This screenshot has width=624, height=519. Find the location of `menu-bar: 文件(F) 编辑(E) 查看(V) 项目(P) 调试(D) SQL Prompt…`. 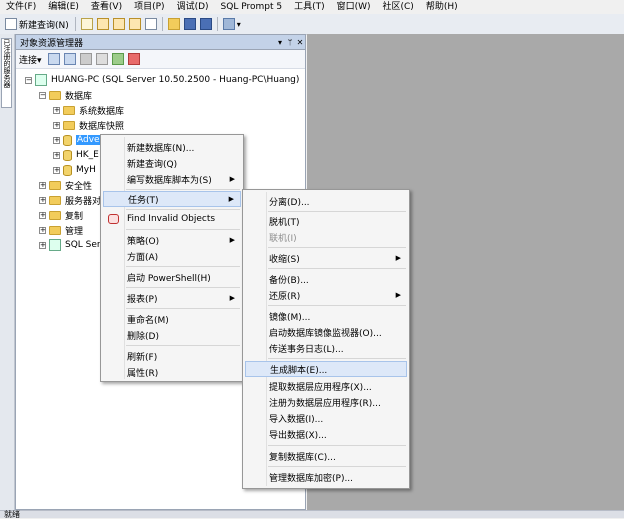

menu-bar: 文件(F) 编辑(E) 查看(V) 项目(P) 调试(D) SQL Prompt… is located at coordinates (312, 7).